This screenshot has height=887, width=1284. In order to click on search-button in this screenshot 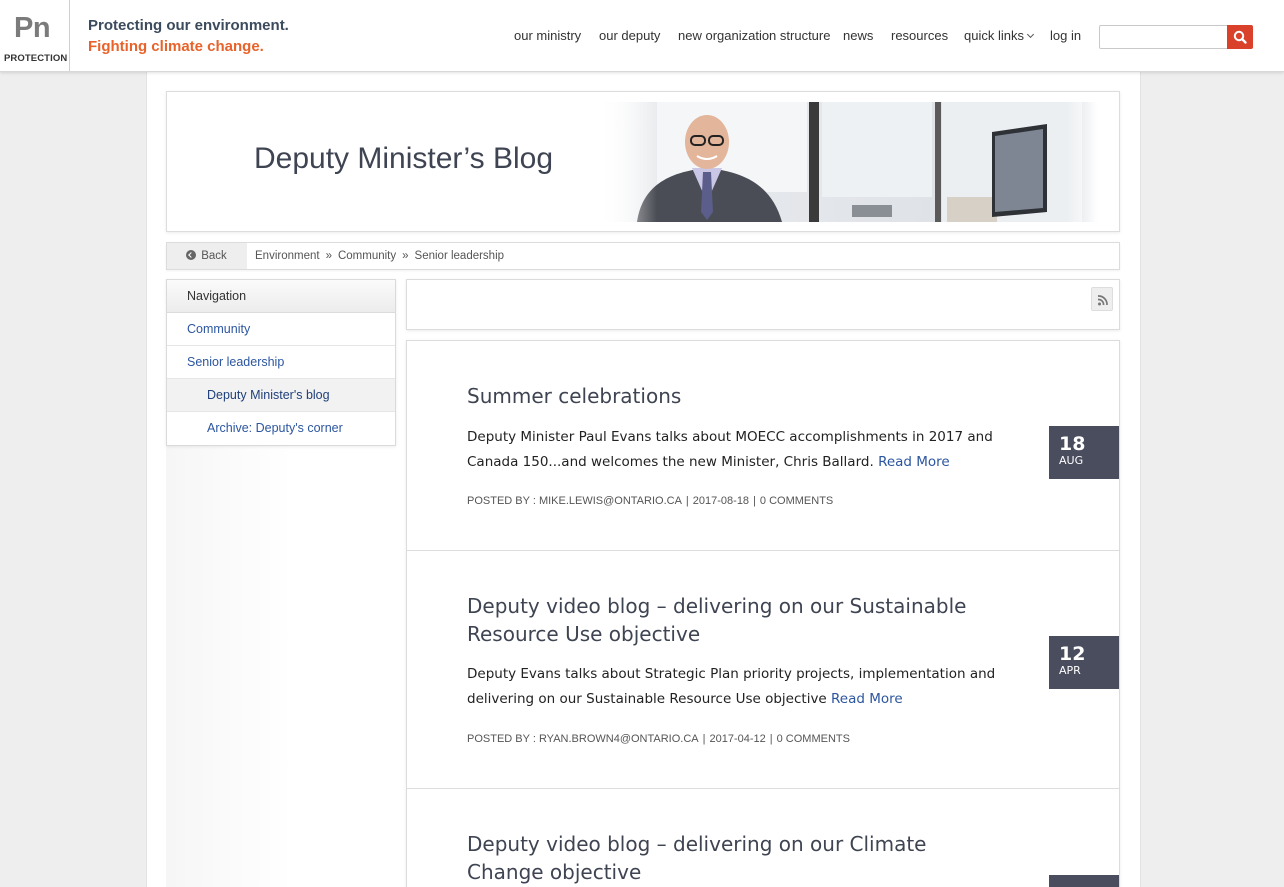, I will do `click(1240, 37)`.